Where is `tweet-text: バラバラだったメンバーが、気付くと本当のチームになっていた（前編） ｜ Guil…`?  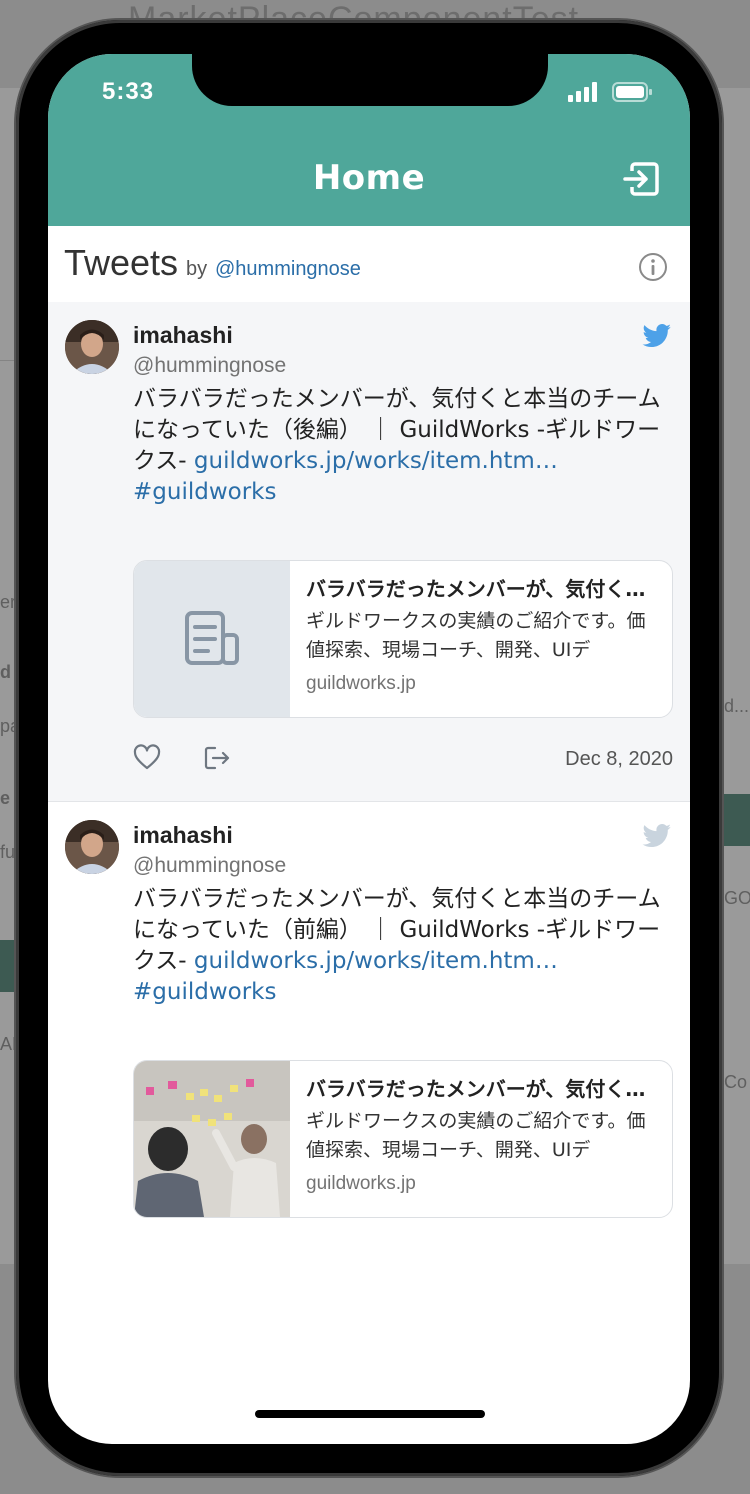 tweet-text: バラバラだったメンバーが、気付くと本当のチームになっていた（前編） ｜ Guil… is located at coordinates (403, 946).